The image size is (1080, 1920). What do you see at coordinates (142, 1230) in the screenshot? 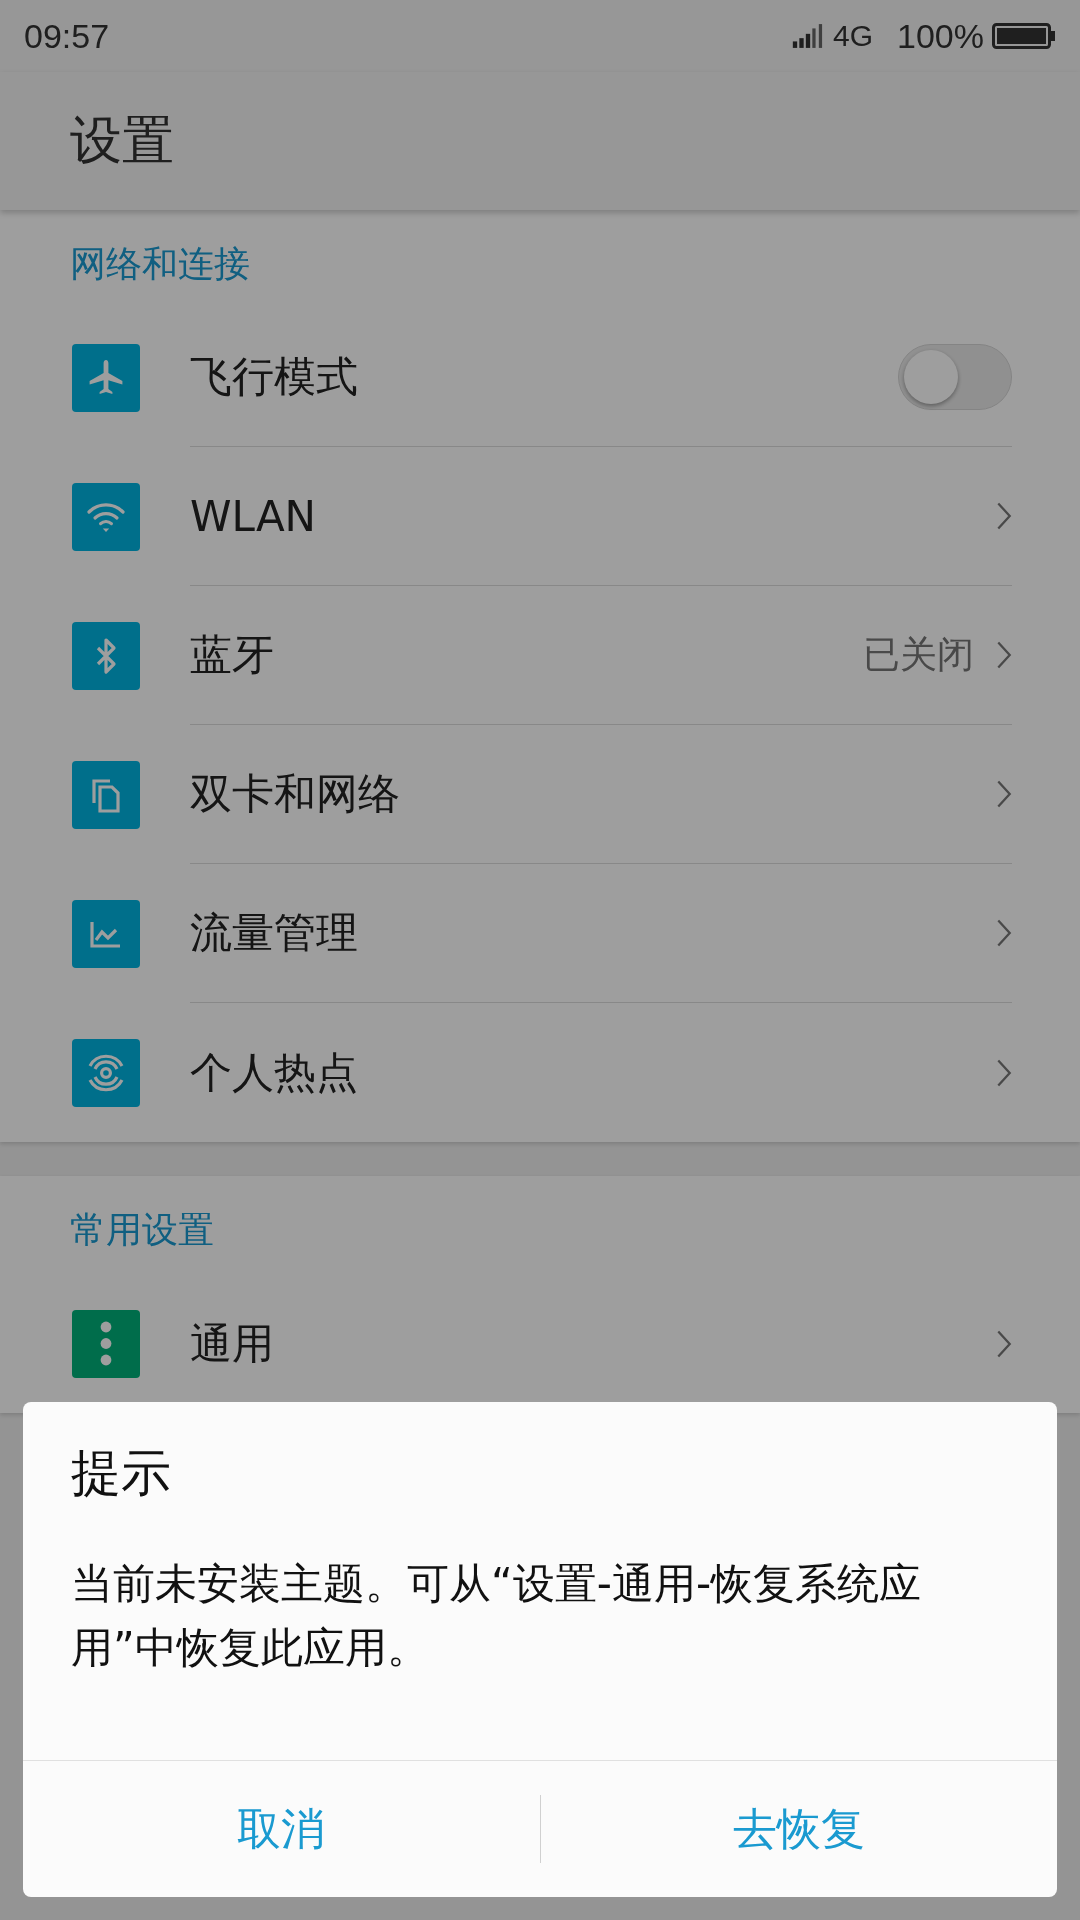
I see `section-header: 常用设置` at bounding box center [142, 1230].